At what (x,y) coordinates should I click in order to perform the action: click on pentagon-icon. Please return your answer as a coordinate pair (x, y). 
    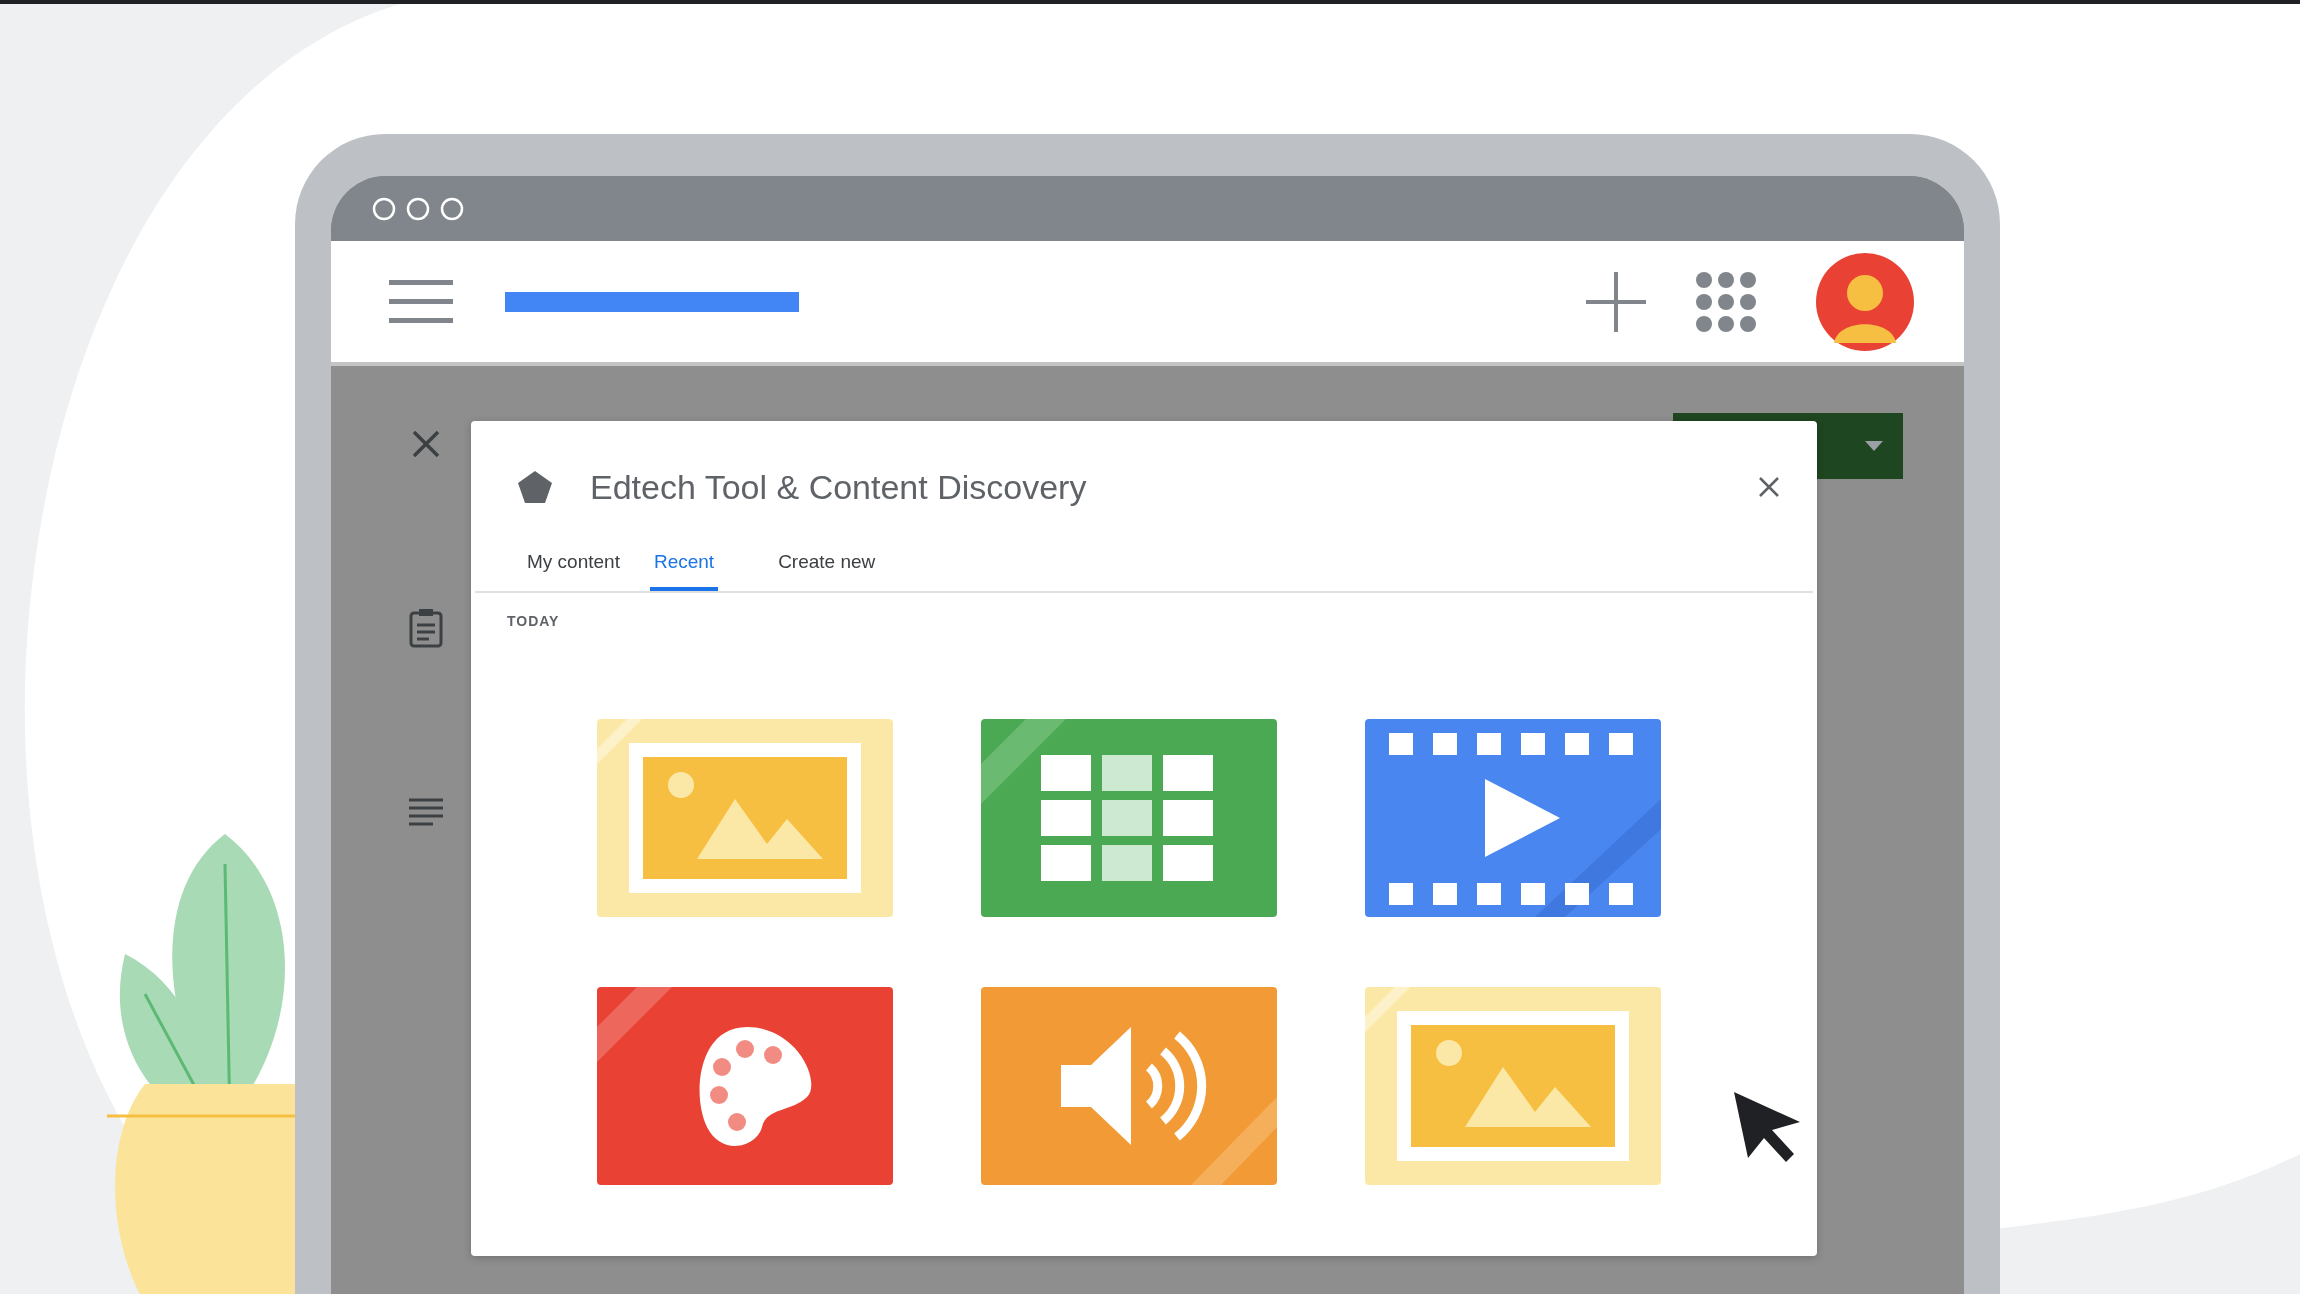
    Looking at the image, I should click on (535, 487).